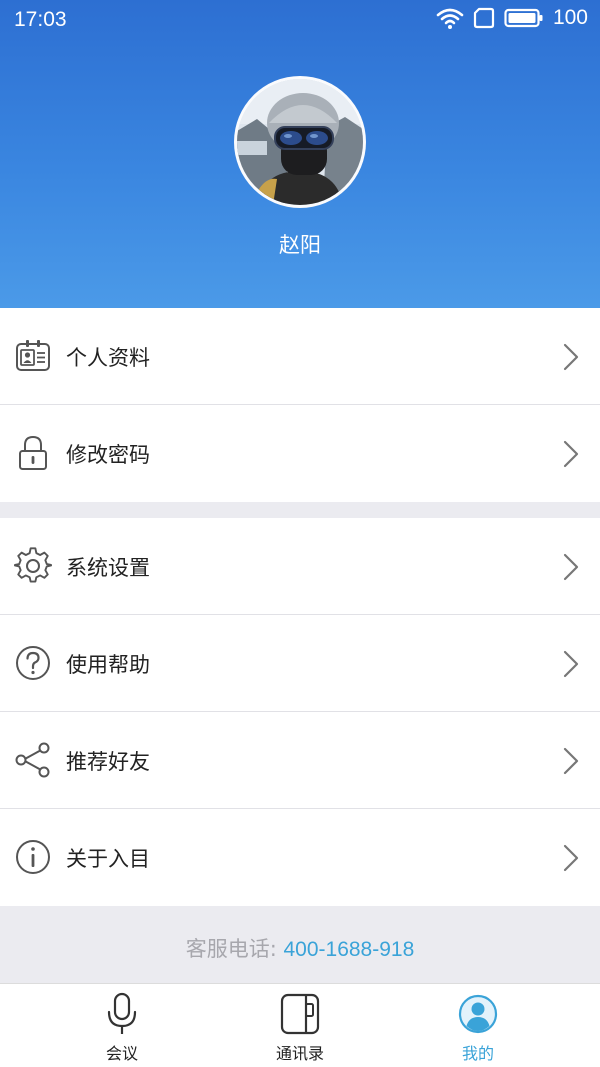 Image resolution: width=600 pixels, height=1067 pixels. What do you see at coordinates (33, 857) in the screenshot?
I see `info-icon` at bounding box center [33, 857].